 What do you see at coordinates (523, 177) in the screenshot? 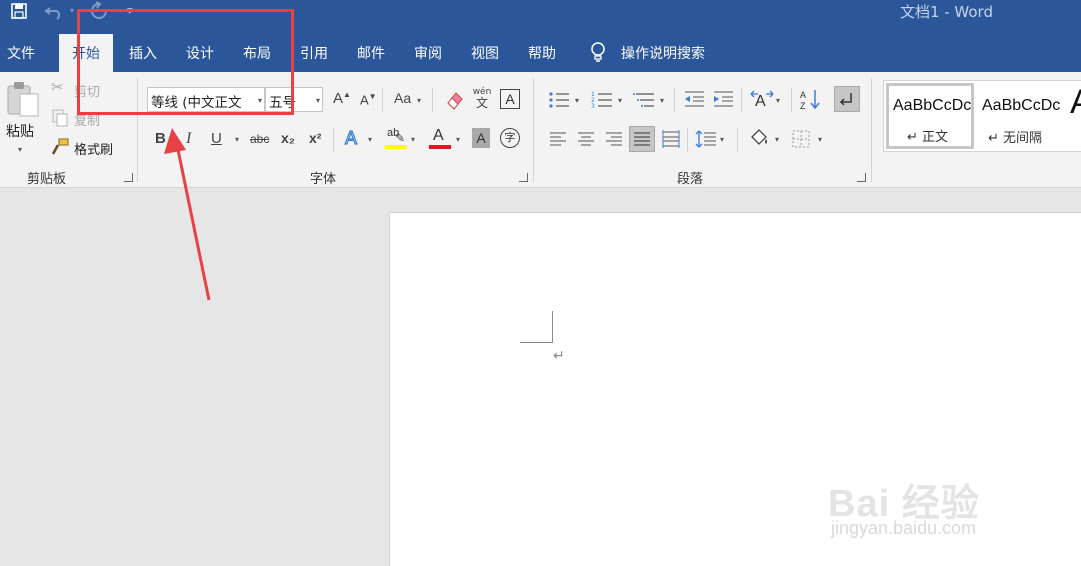
I see `font-launcher-icon` at bounding box center [523, 177].